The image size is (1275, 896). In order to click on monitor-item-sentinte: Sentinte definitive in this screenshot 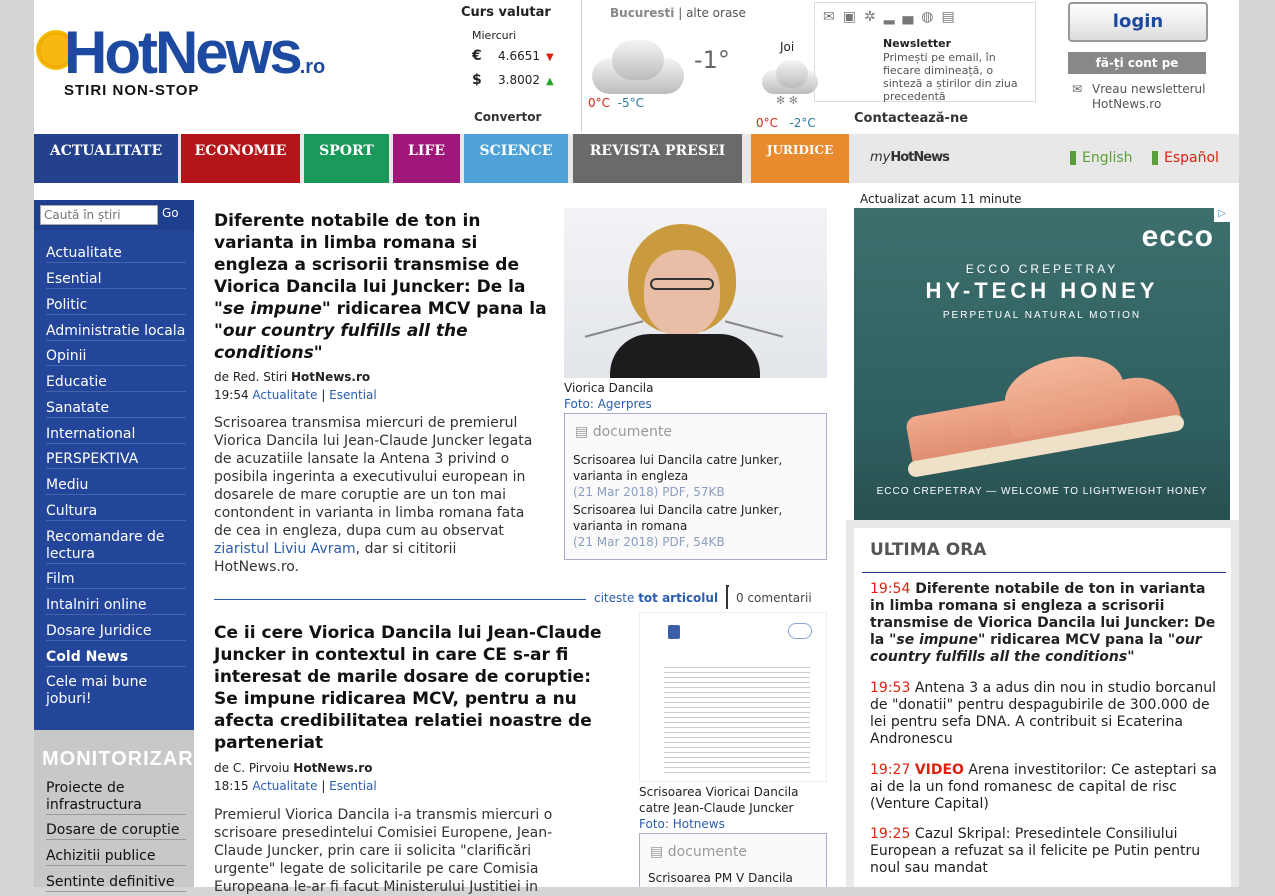, I will do `click(116, 883)`.